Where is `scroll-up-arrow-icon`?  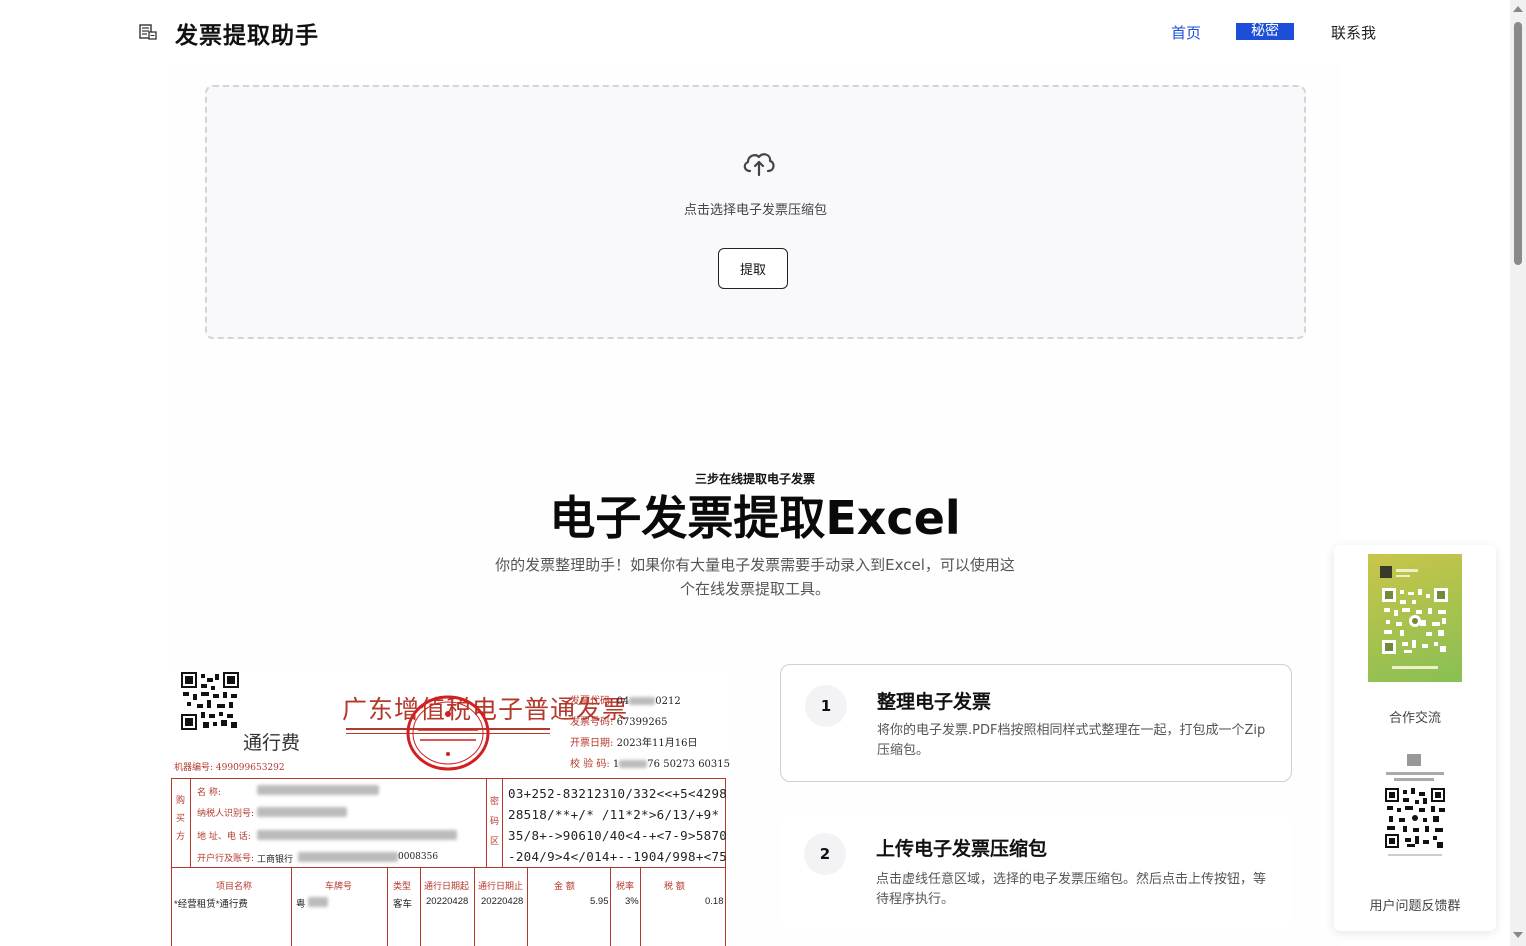
scroll-up-arrow-icon is located at coordinates (1518, 9).